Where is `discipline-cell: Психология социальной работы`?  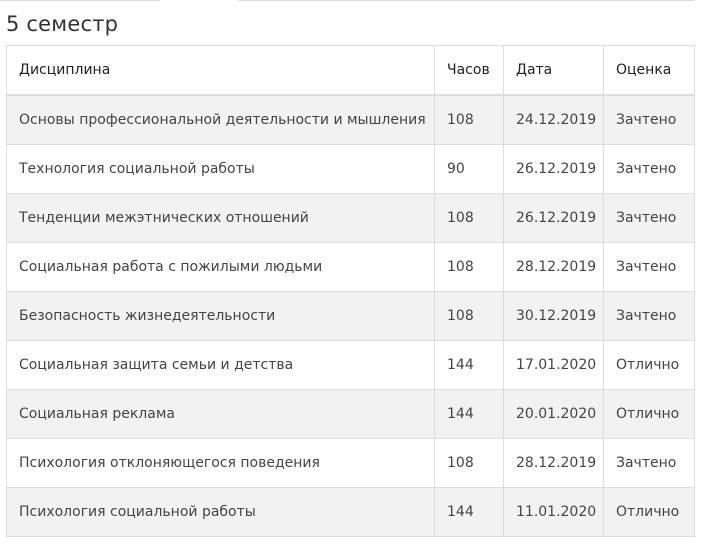
discipline-cell: Психология социальной работы is located at coordinates (220, 512).